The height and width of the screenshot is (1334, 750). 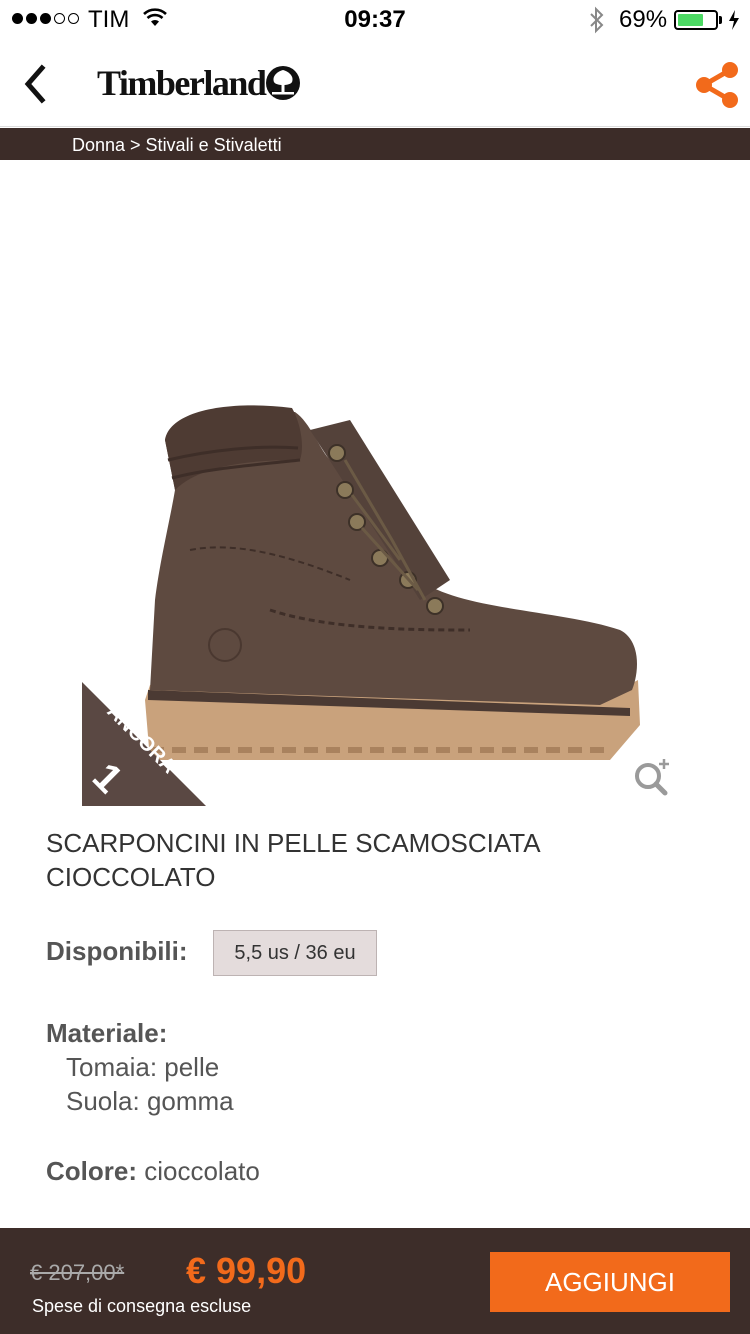 I want to click on old-price: € 207,00*, so click(x=77, y=1272).